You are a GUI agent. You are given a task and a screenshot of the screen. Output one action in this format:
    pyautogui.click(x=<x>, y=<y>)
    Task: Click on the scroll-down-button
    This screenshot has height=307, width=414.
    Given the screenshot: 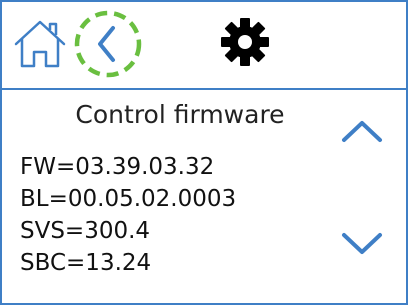 What is the action you would take?
    pyautogui.click(x=362, y=243)
    